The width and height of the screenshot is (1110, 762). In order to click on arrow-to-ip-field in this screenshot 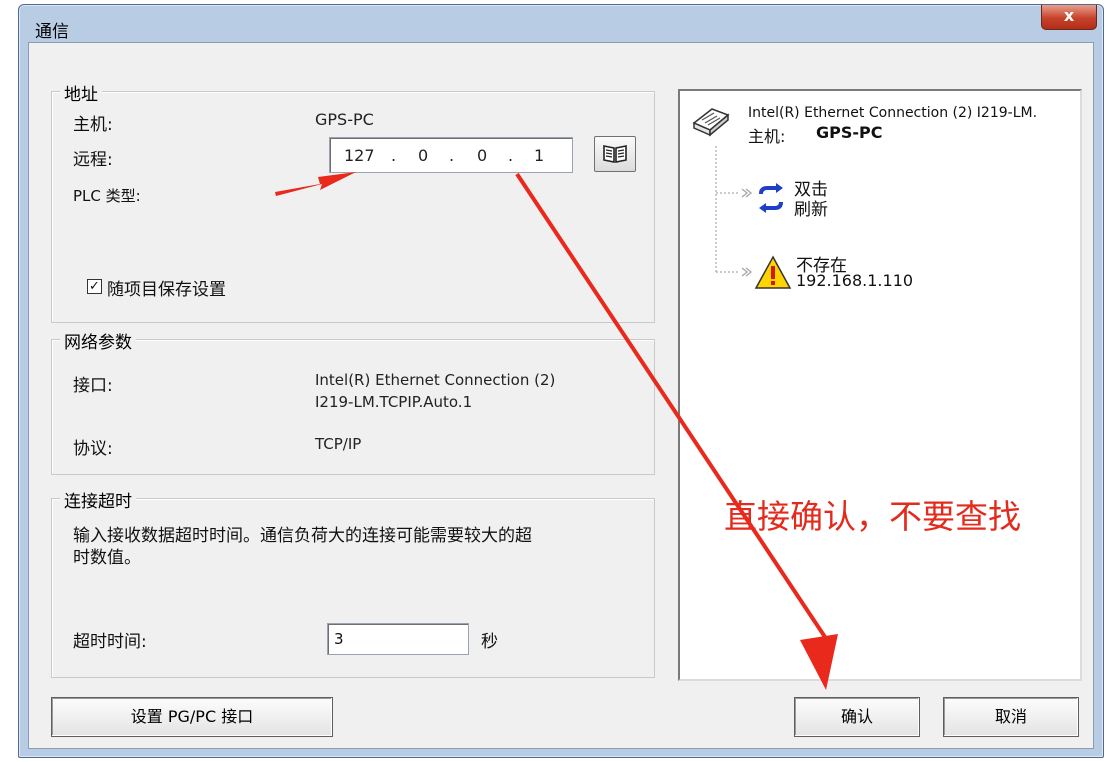, I will do `click(315, 184)`.